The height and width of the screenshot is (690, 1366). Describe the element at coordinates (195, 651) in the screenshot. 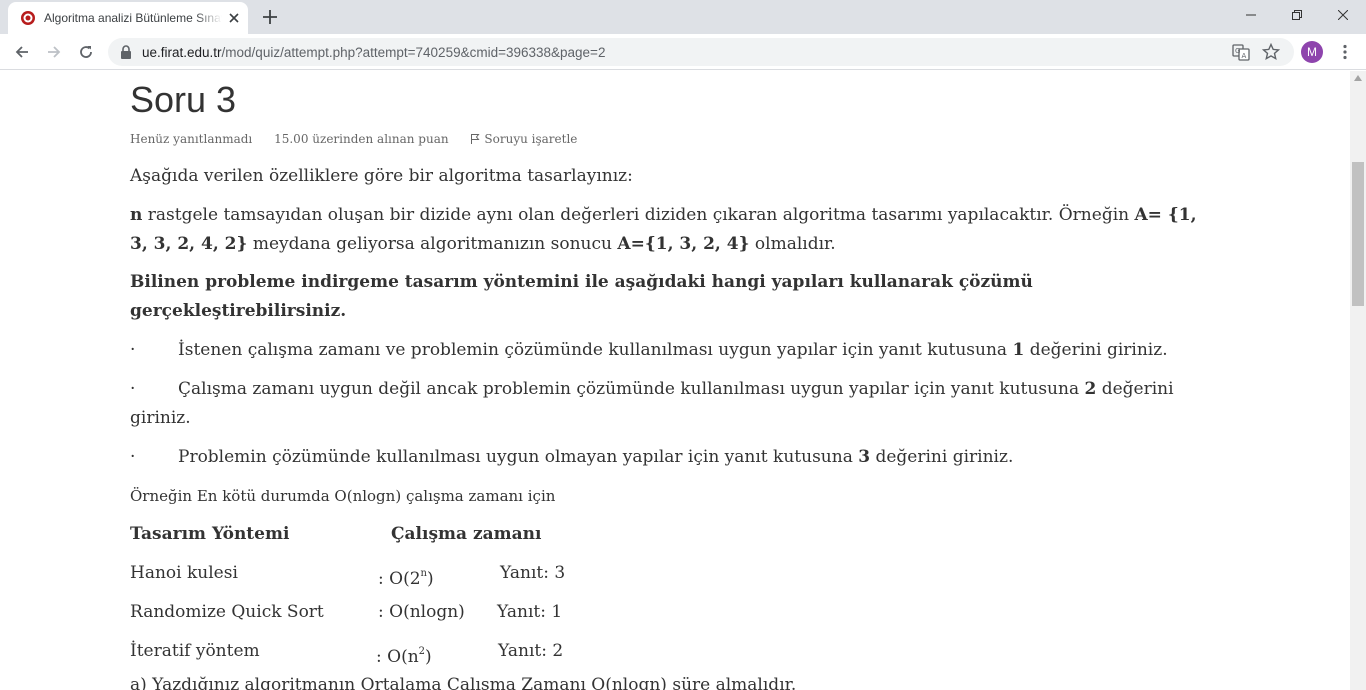

I see `row-method: İteratif yöntem` at that location.